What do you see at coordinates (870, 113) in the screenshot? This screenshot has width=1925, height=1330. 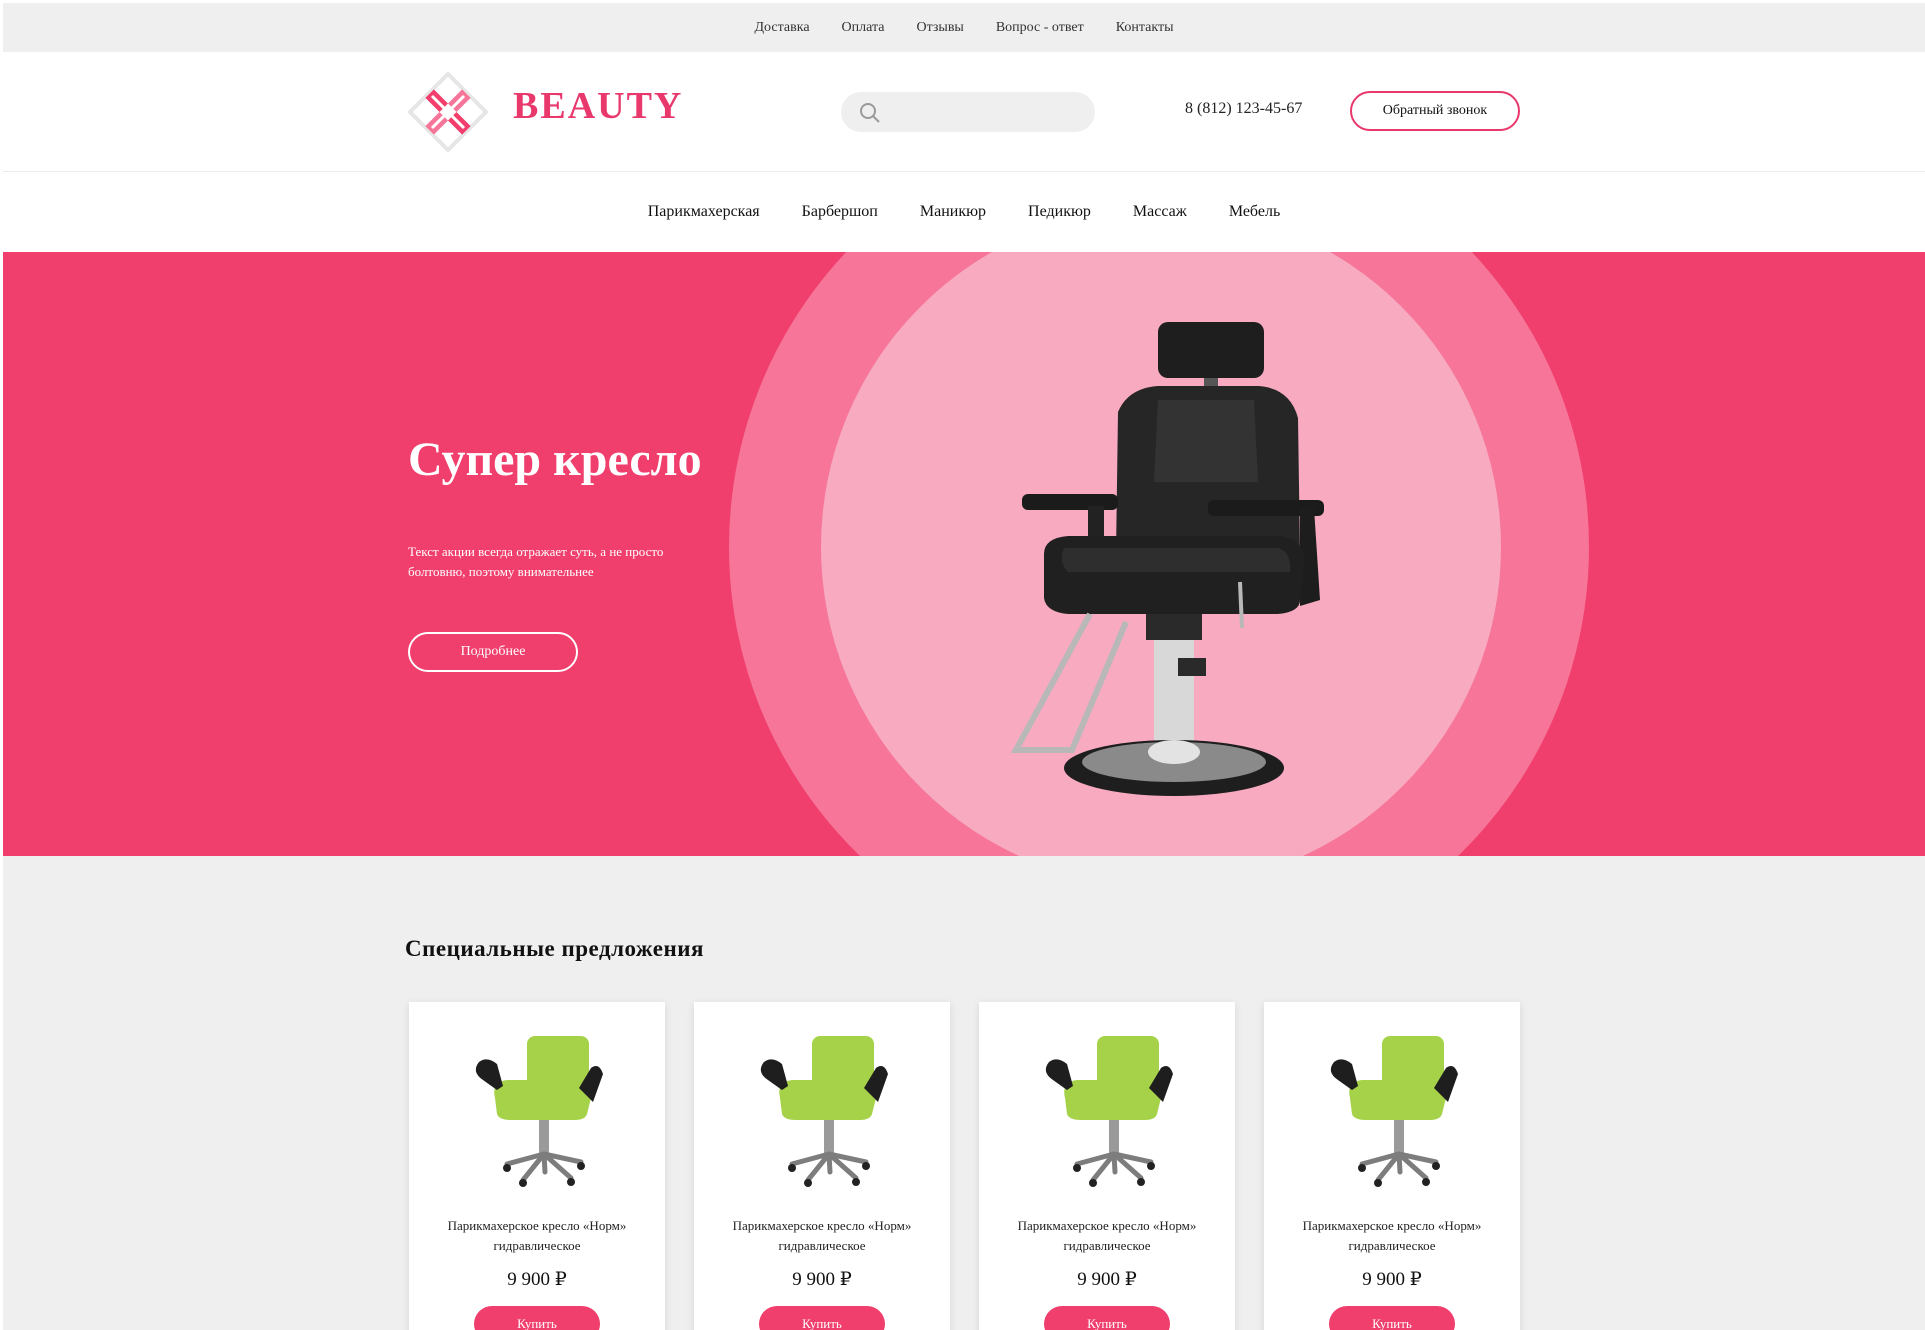 I see `search-icon` at bounding box center [870, 113].